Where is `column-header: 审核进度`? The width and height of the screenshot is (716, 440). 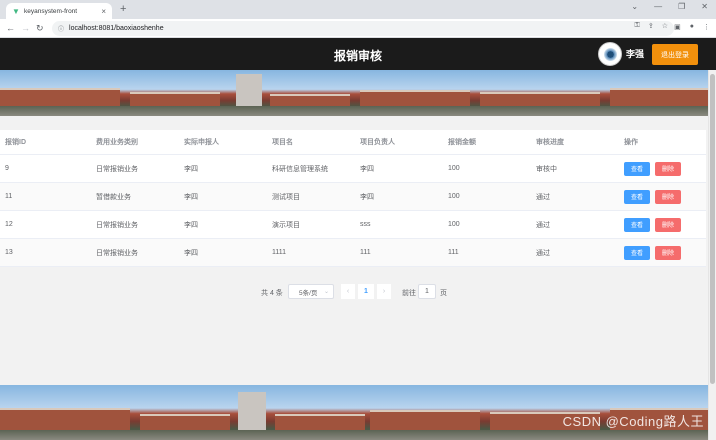 column-header: 审核进度 is located at coordinates (550, 142).